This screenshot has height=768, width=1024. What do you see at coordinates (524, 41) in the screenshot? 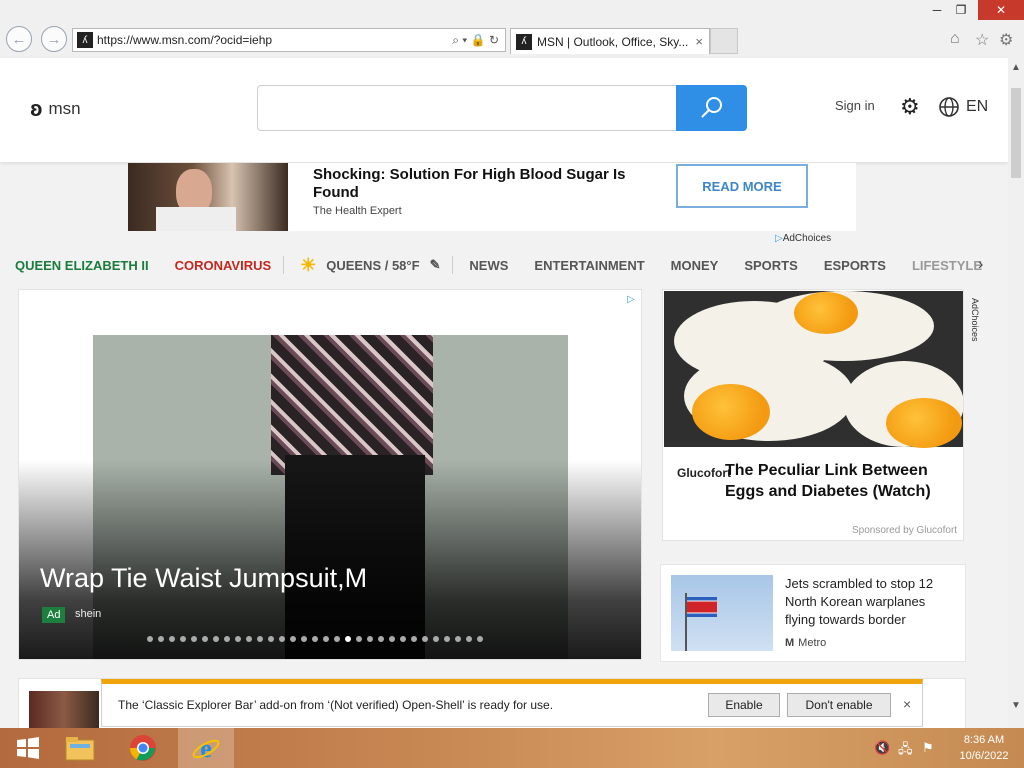
I see `msn-favicon-icon: ʎ` at bounding box center [524, 41].